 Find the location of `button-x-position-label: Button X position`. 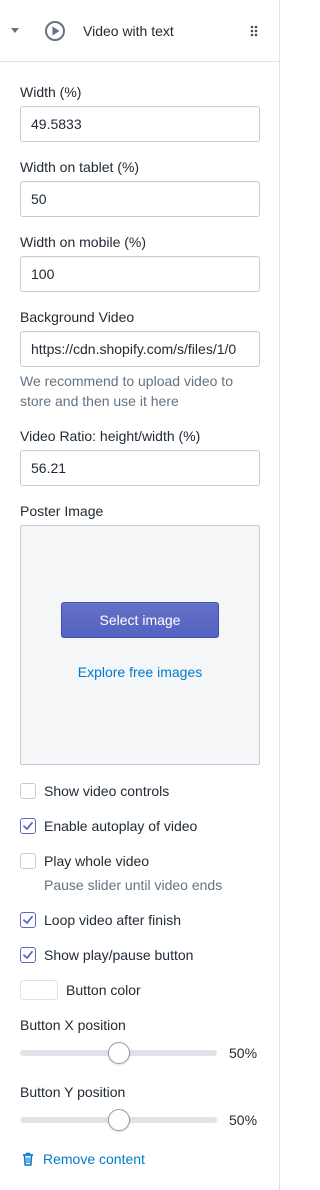

button-x-position-label: Button X position is located at coordinates (73, 1025).